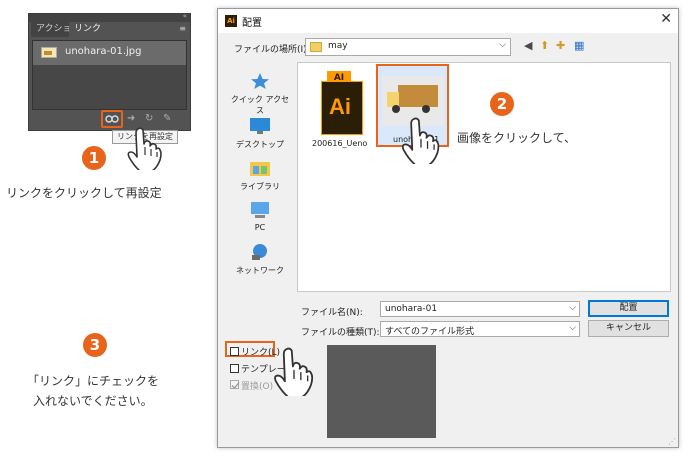 The image size is (698, 461). I want to click on location-value: may, so click(338, 46).